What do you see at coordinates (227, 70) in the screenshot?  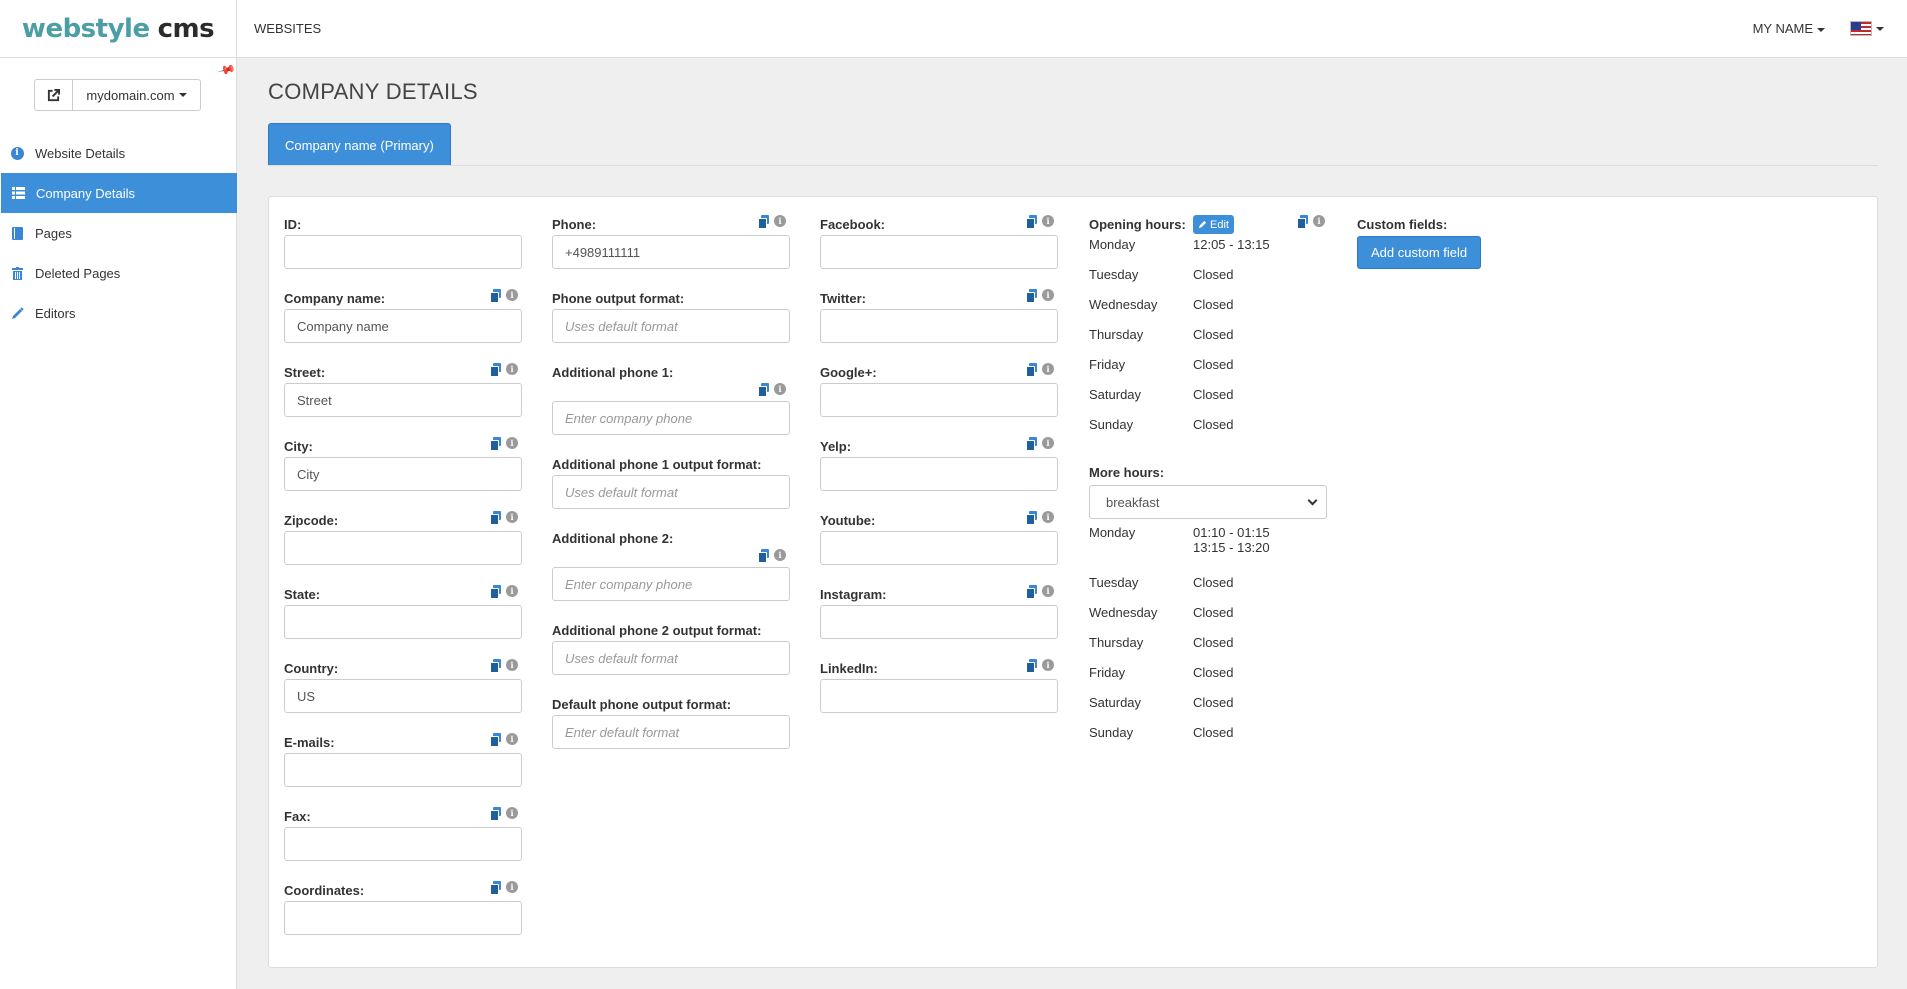 I see `pin-icon: 📌` at bounding box center [227, 70].